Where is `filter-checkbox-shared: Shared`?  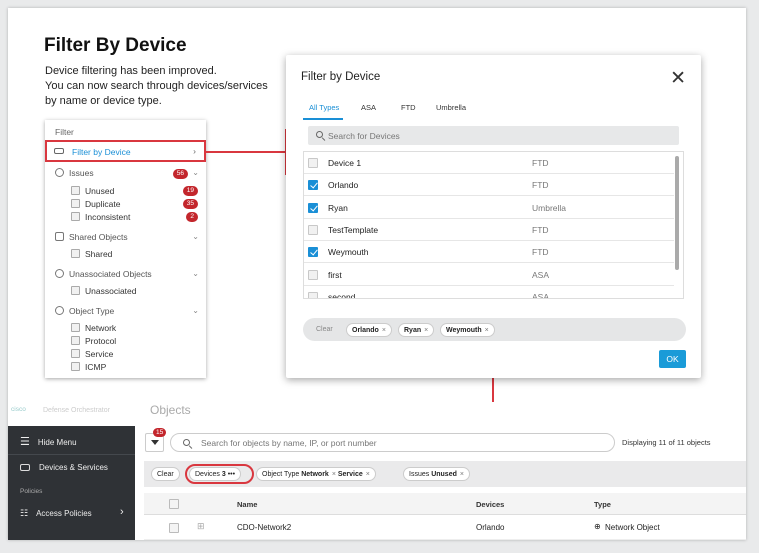
filter-checkbox-shared: Shared is located at coordinates (91, 254).